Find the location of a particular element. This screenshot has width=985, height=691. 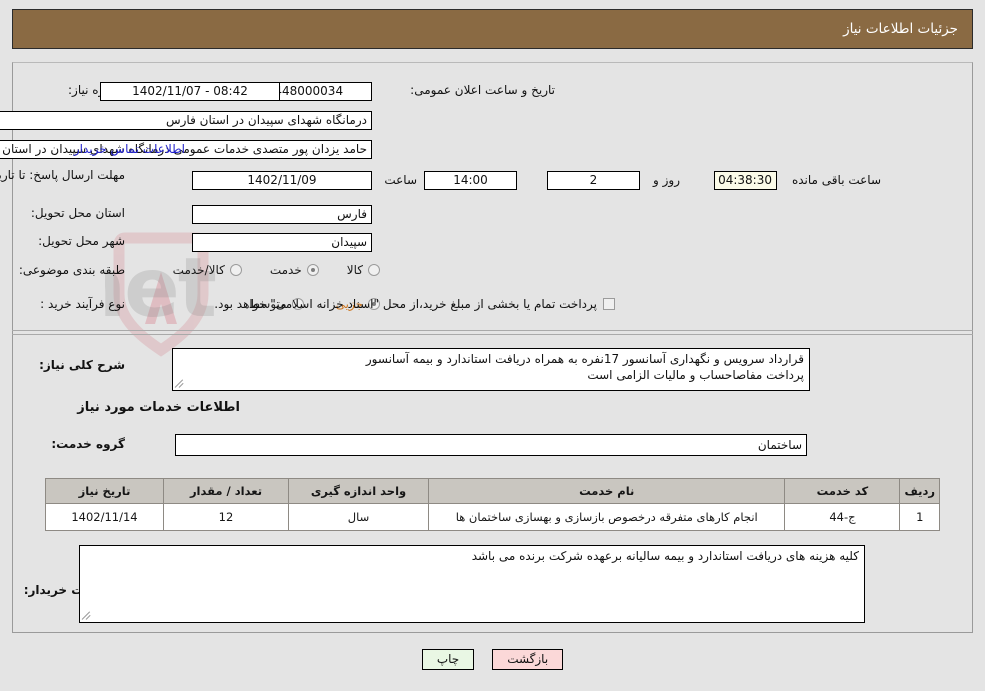

buyer-contact-link: اطلاعات تماس خریدار is located at coordinates (129, 149).